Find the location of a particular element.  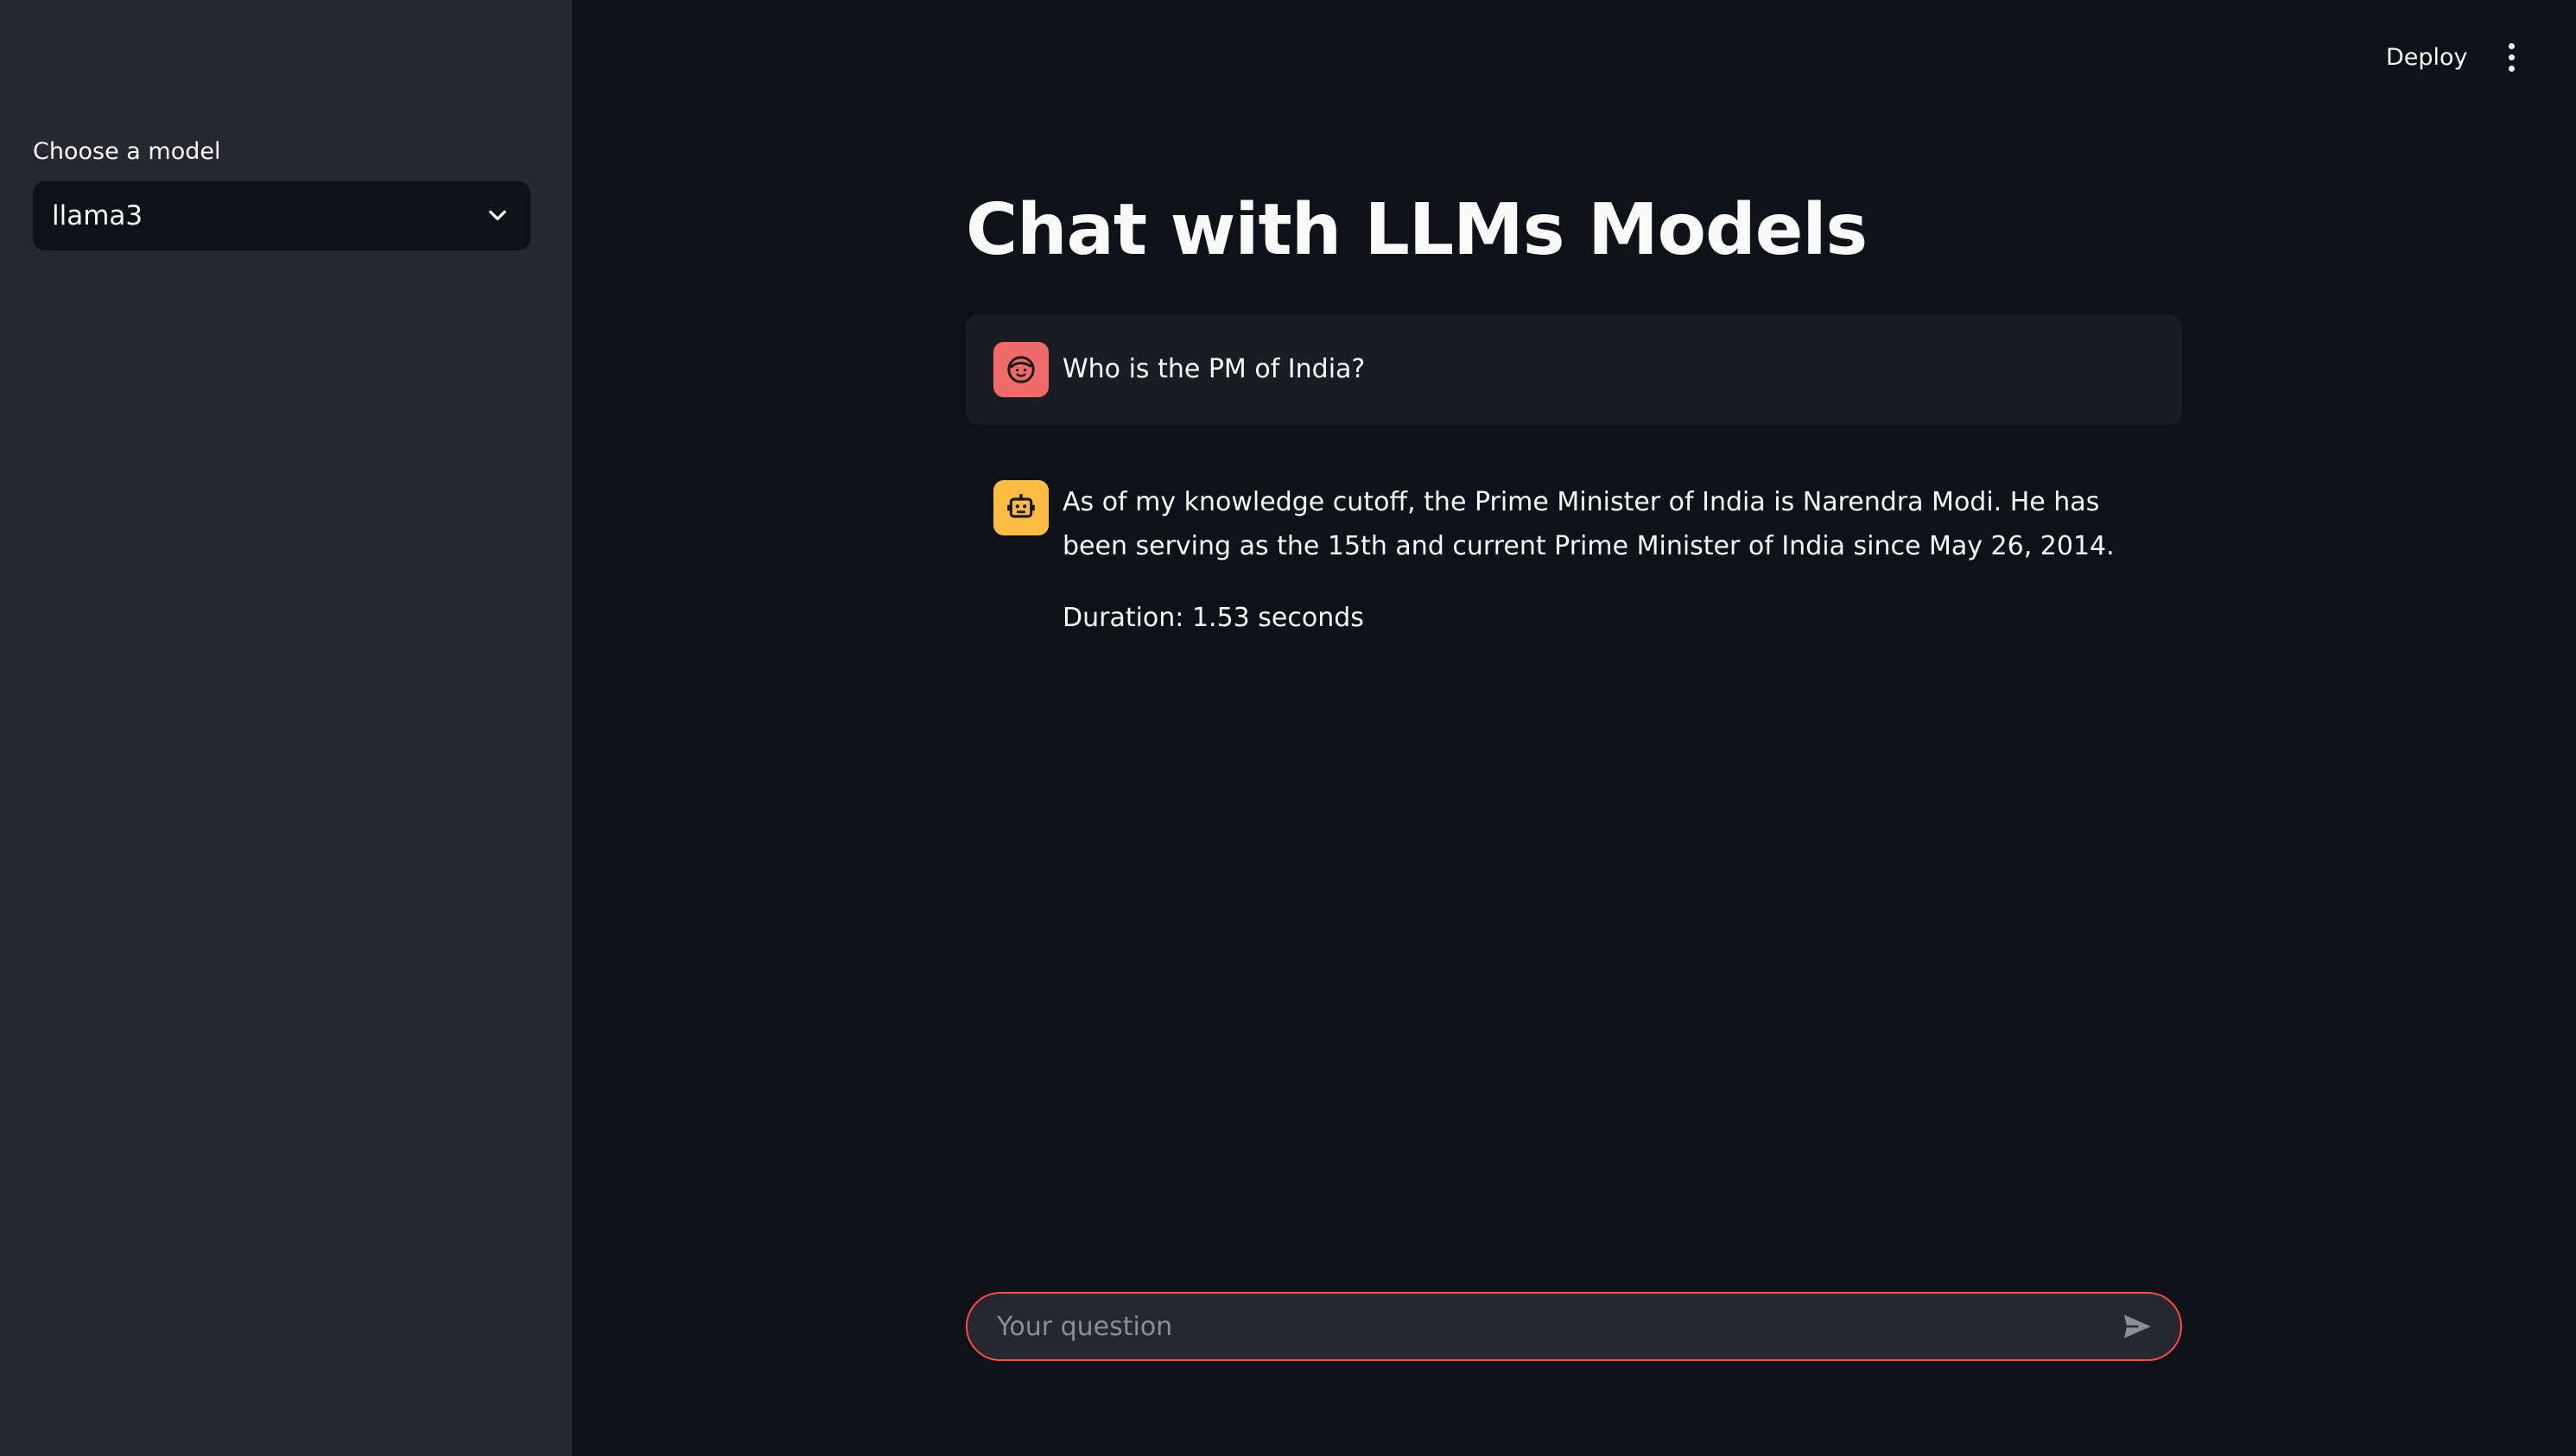

robot-icon is located at coordinates (1021, 508).